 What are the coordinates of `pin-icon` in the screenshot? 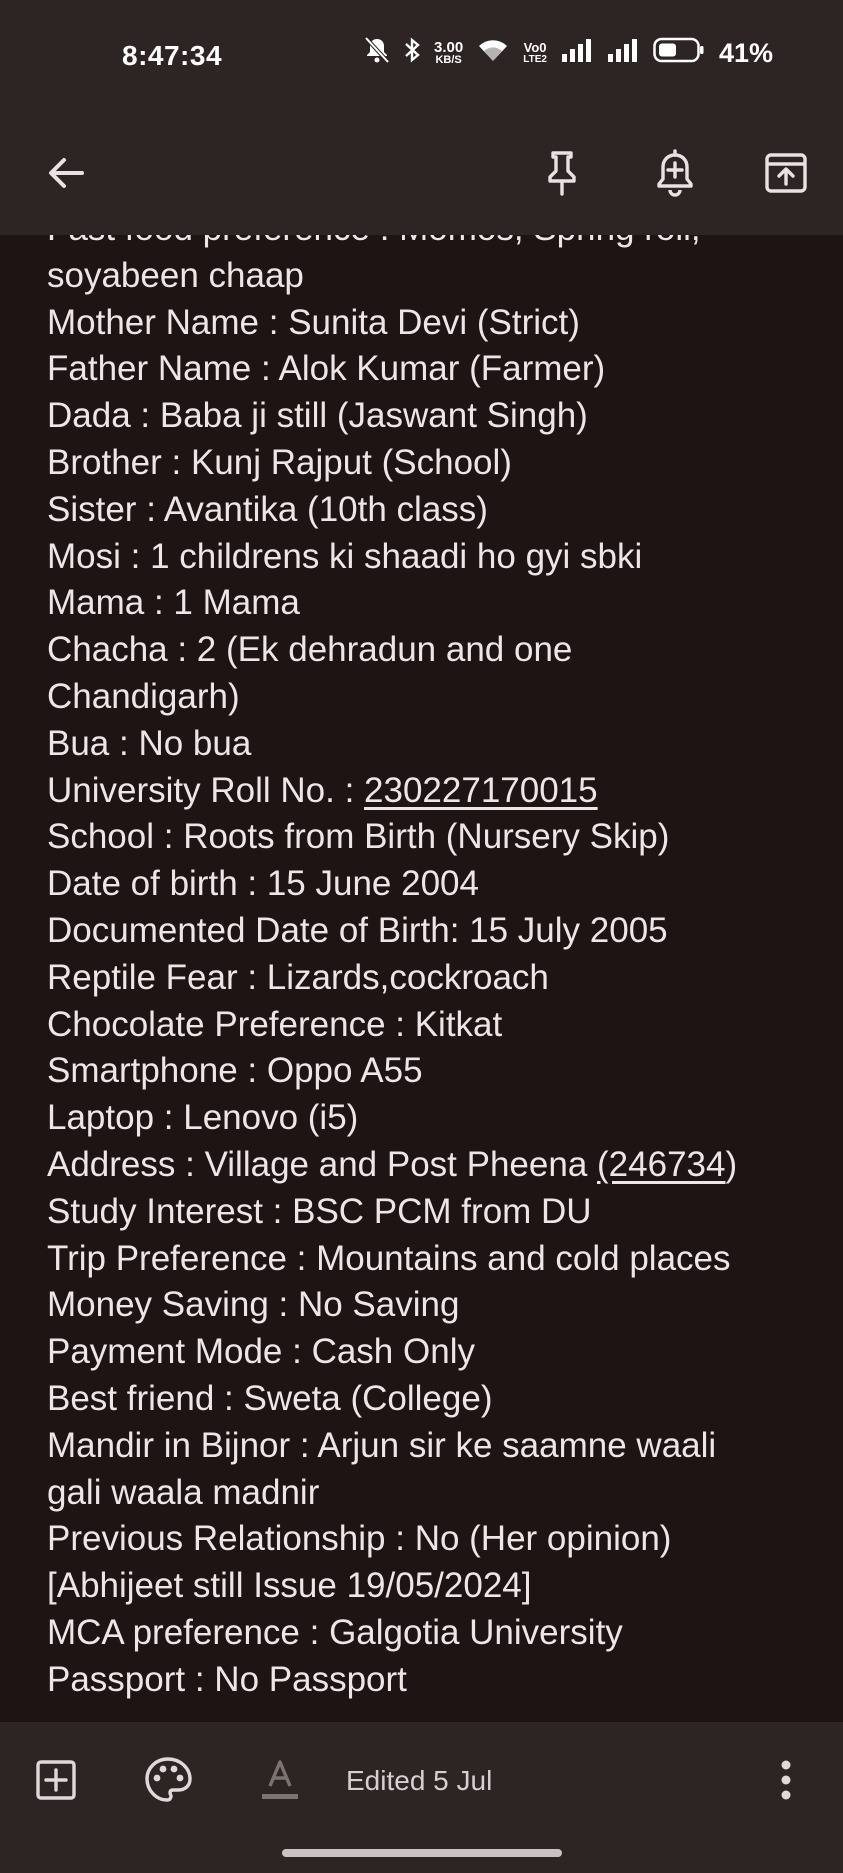 It's located at (562, 173).